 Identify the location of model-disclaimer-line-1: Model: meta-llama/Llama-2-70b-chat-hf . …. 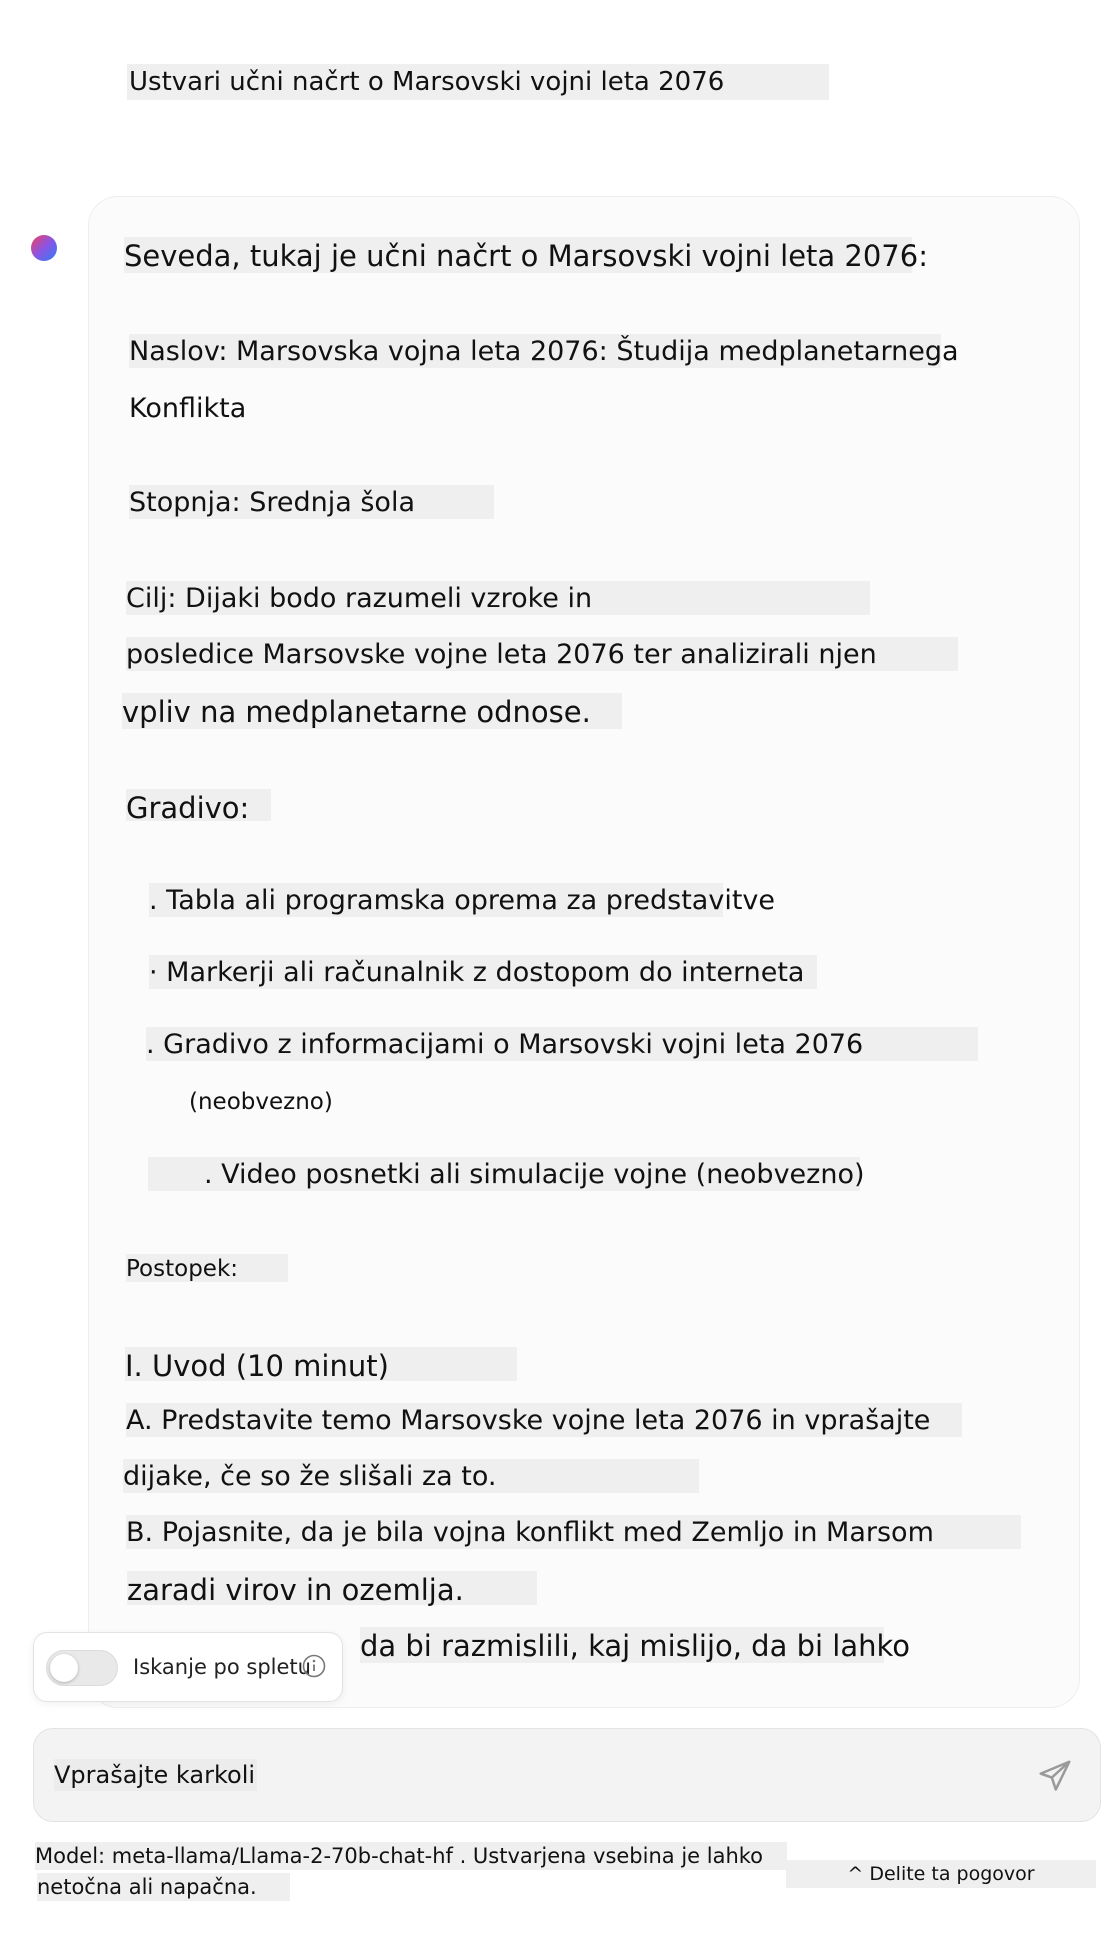
(411, 1856).